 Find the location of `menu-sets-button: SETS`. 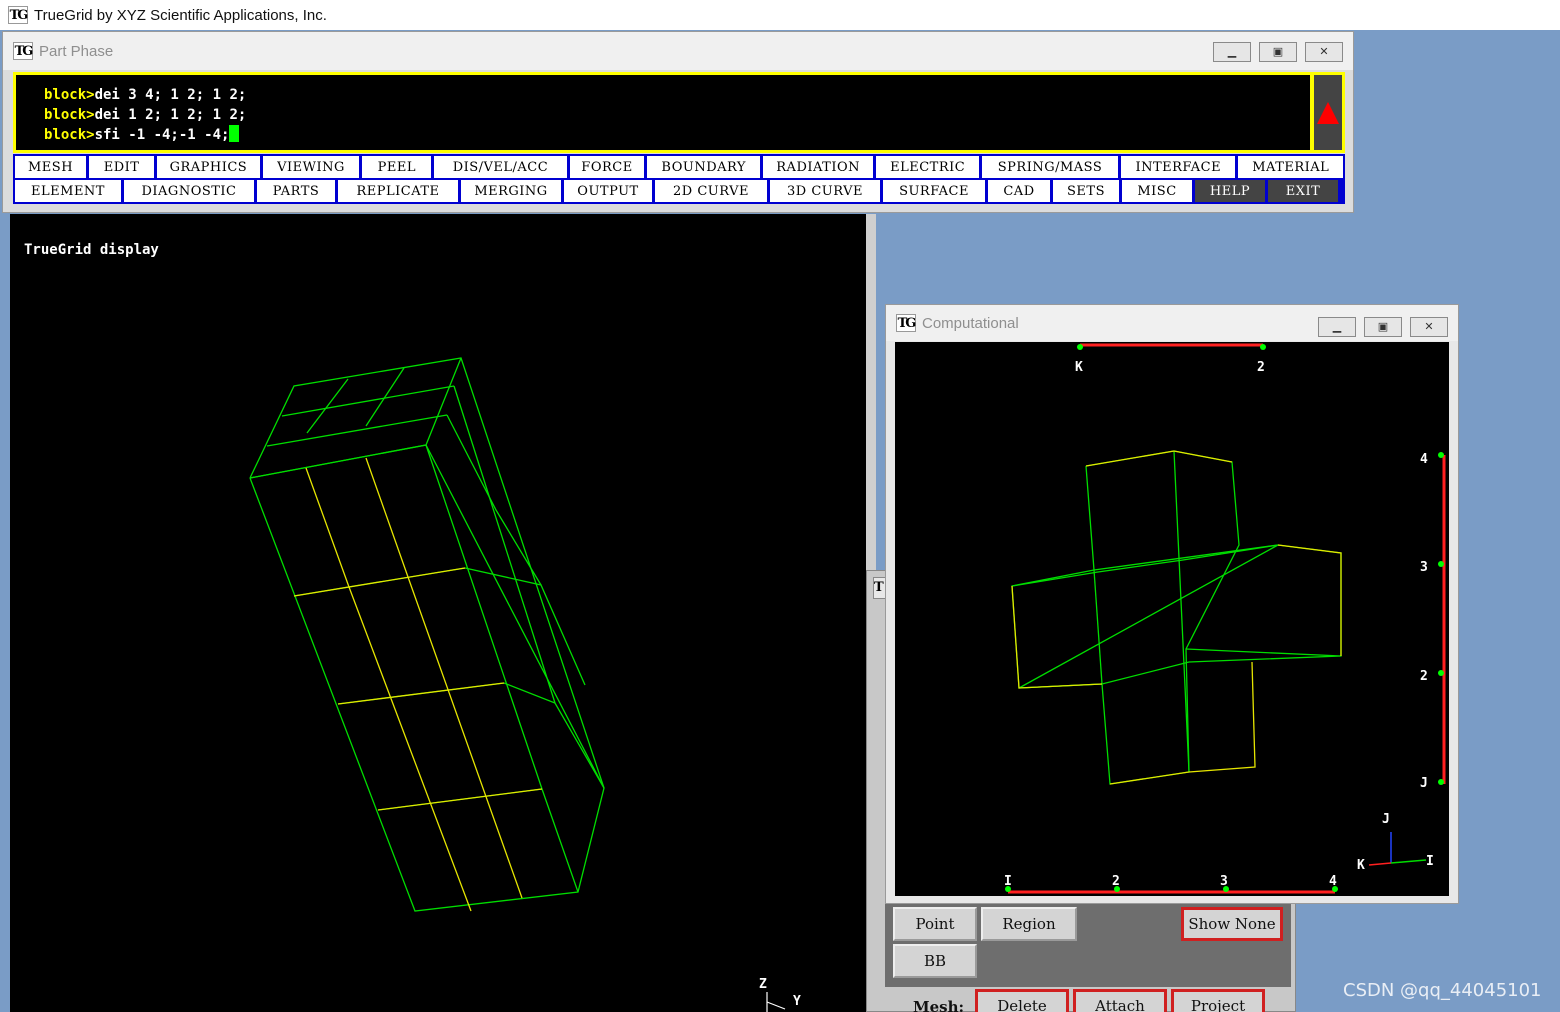

menu-sets-button: SETS is located at coordinates (1086, 191).